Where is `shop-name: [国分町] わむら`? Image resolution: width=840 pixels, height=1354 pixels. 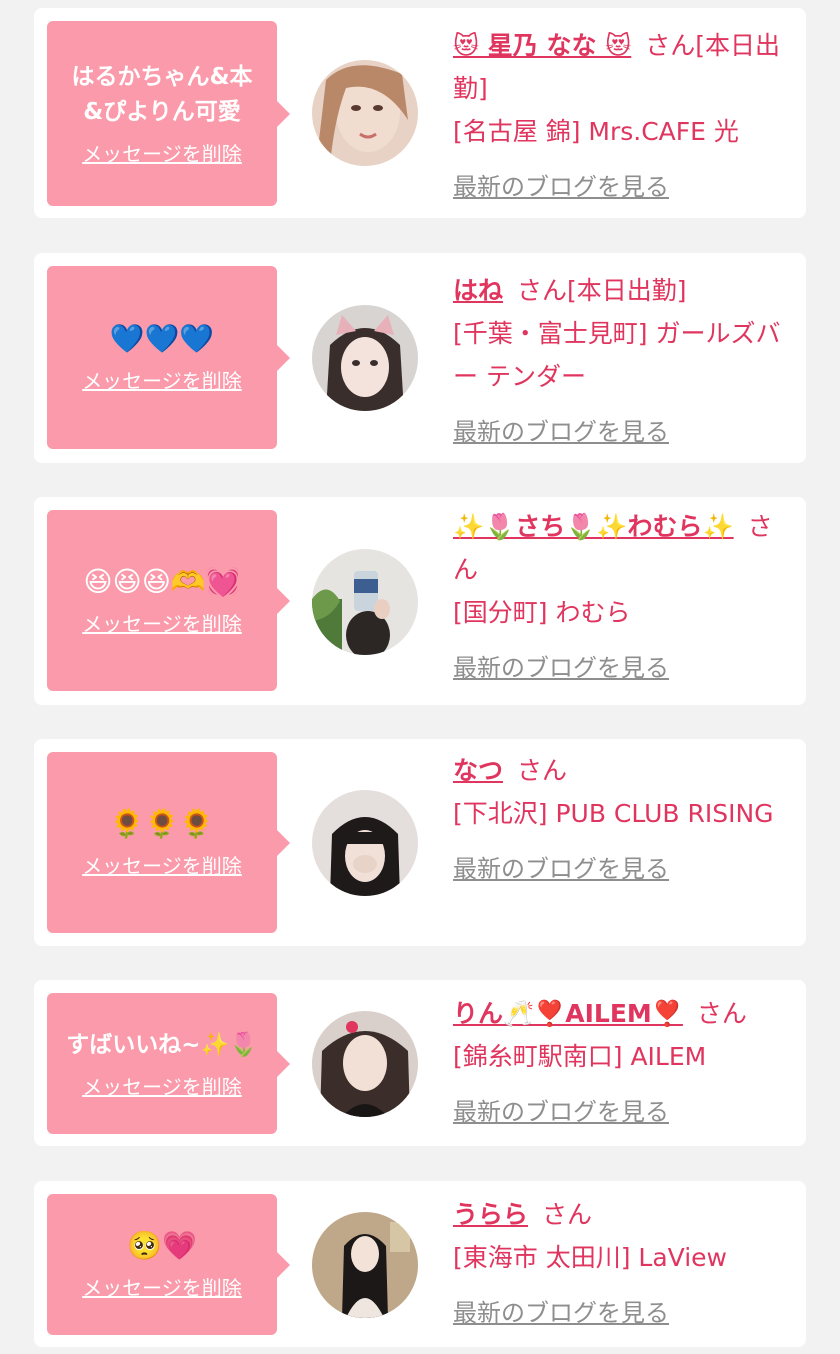
shop-name: [国分町] わむら is located at coordinates (542, 612).